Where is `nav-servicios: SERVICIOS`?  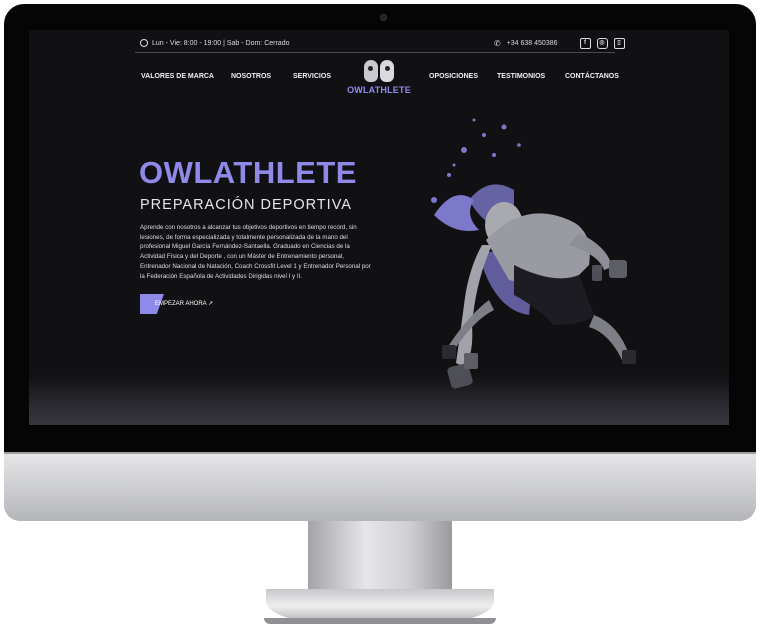
nav-servicios: SERVICIOS is located at coordinates (312, 76).